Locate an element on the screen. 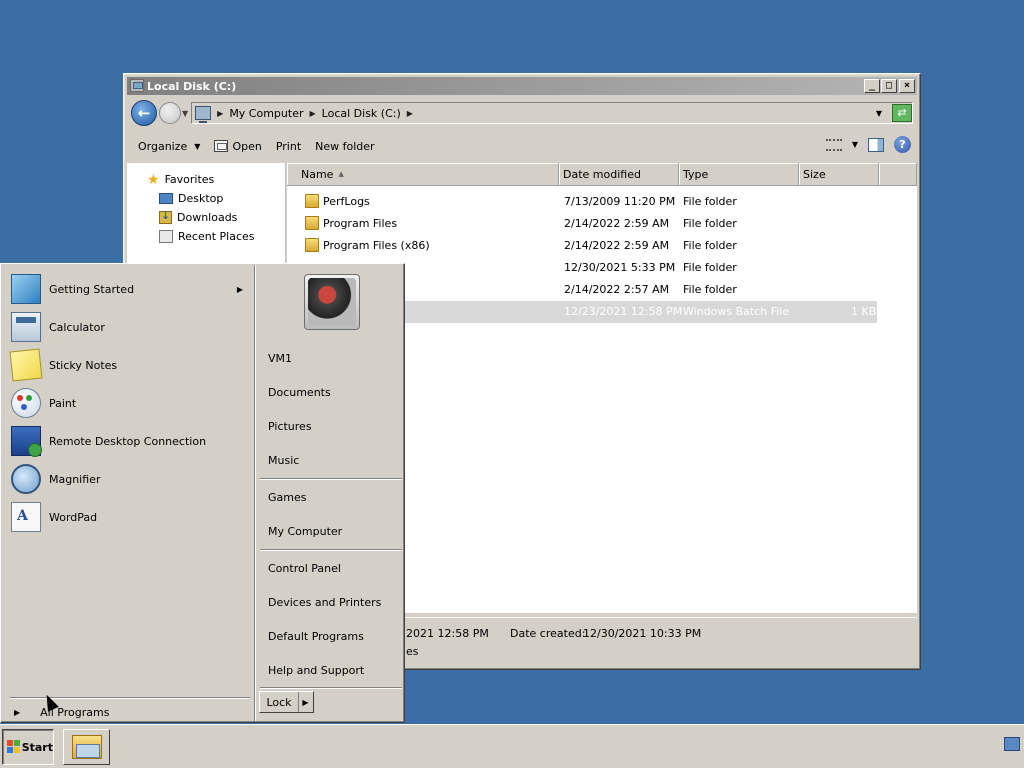 Image resolution: width=1024 pixels, height=768 pixels. program-remote-desktop: Remote Desktop Connection is located at coordinates (130, 441).